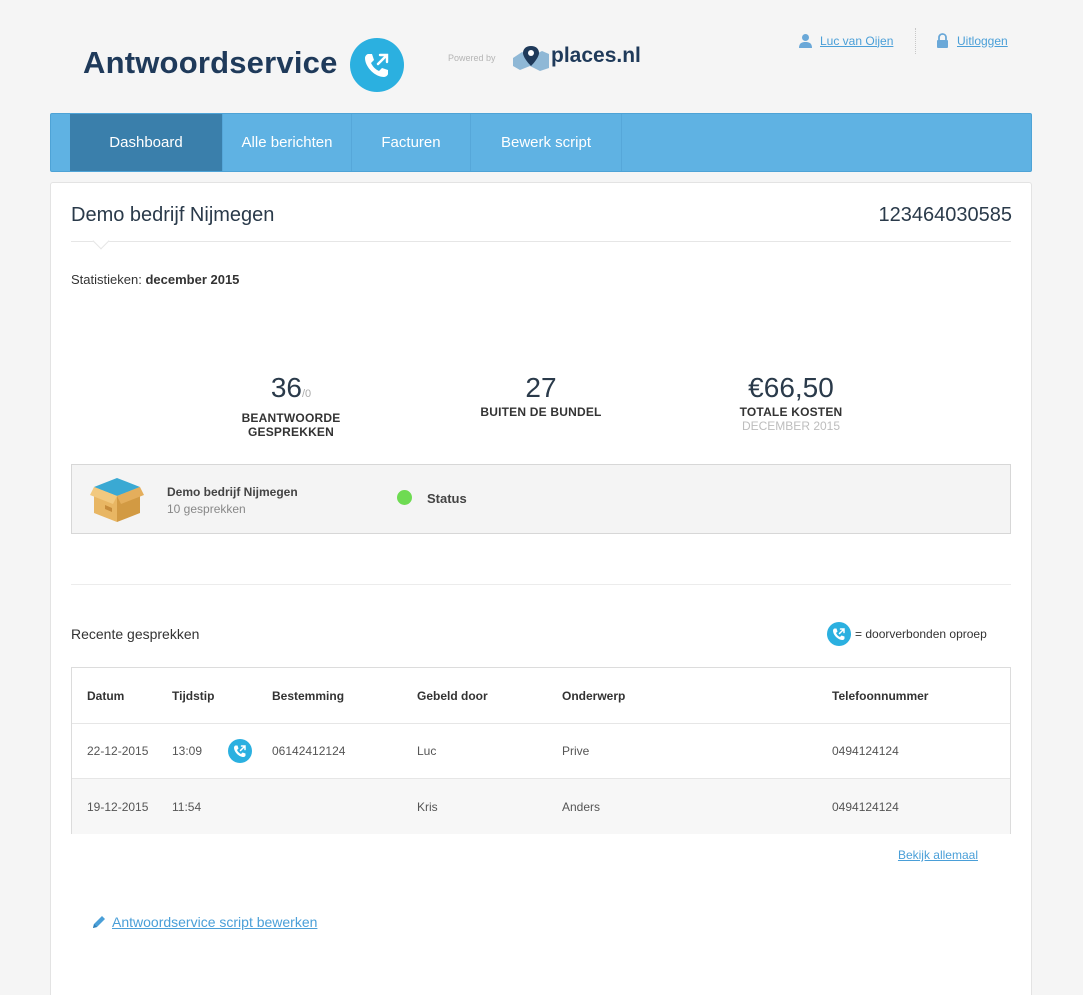  I want to click on stat-outside-value: 27, so click(541, 387).